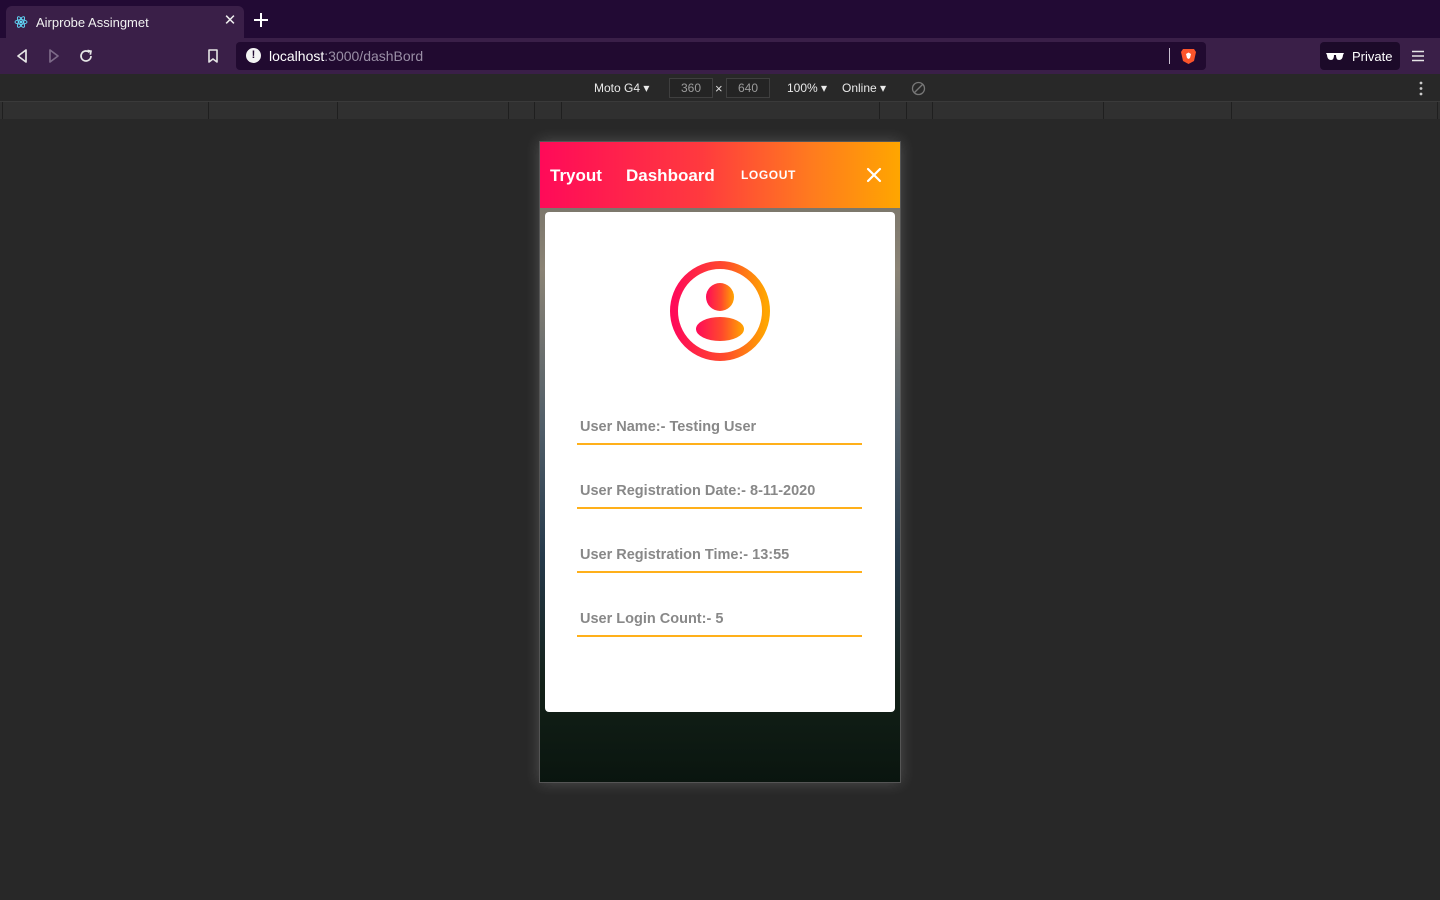 The height and width of the screenshot is (900, 1440). I want to click on registration-date-text: User Registration Date:- 8-11-2020, so click(698, 491).